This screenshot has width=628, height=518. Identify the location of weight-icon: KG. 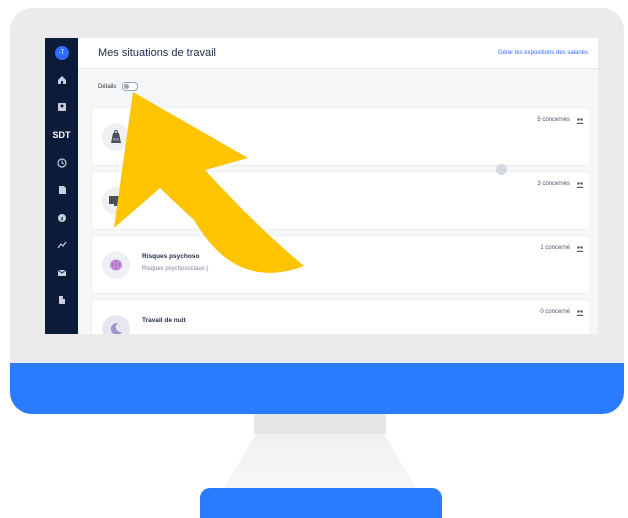
(116, 137).